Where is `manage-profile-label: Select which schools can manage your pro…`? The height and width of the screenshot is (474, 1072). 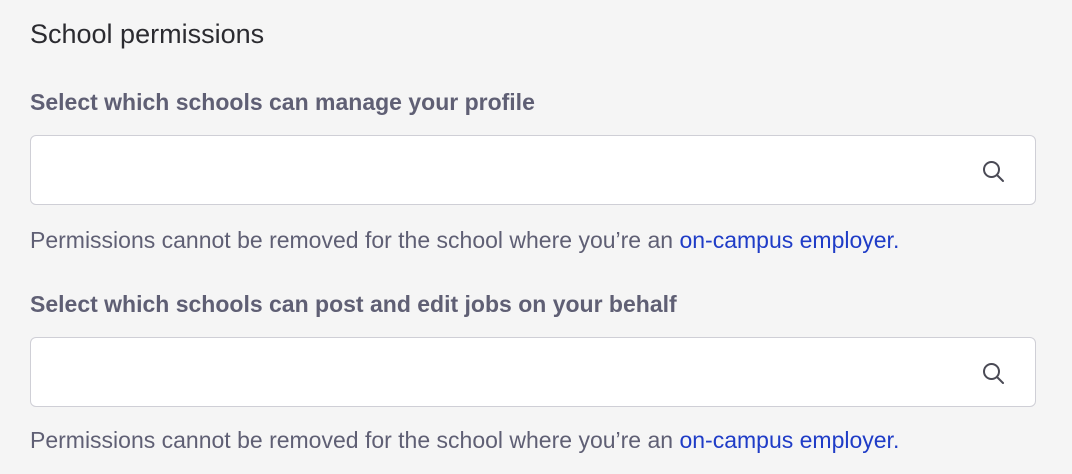
manage-profile-label: Select which schools can manage your pro… is located at coordinates (282, 102).